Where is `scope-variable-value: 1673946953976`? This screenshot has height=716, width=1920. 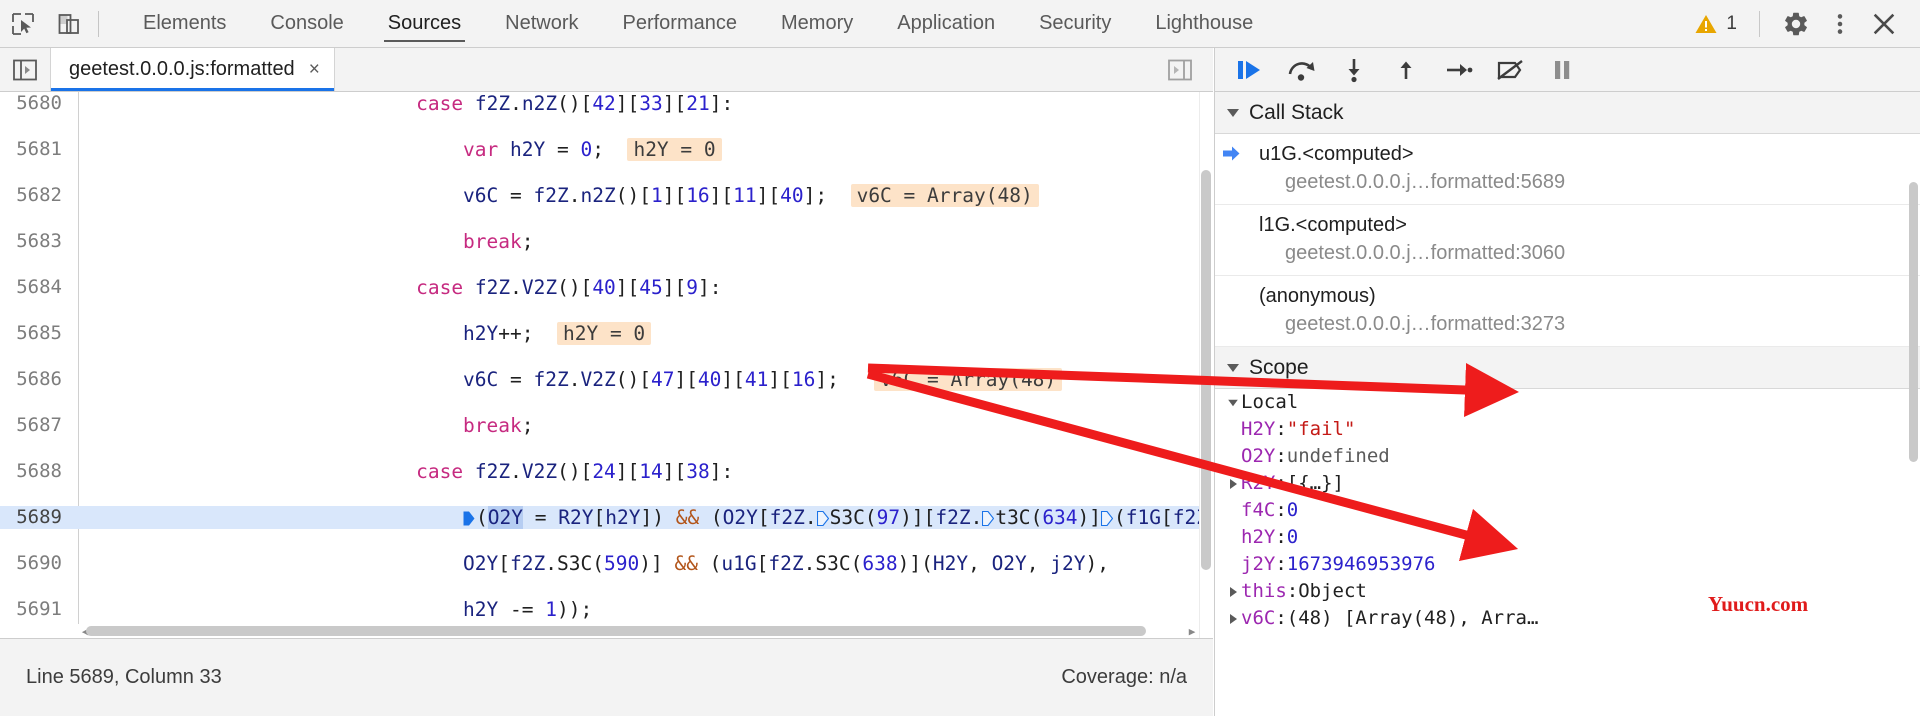
scope-variable-value: 1673946953976 is located at coordinates (1361, 564).